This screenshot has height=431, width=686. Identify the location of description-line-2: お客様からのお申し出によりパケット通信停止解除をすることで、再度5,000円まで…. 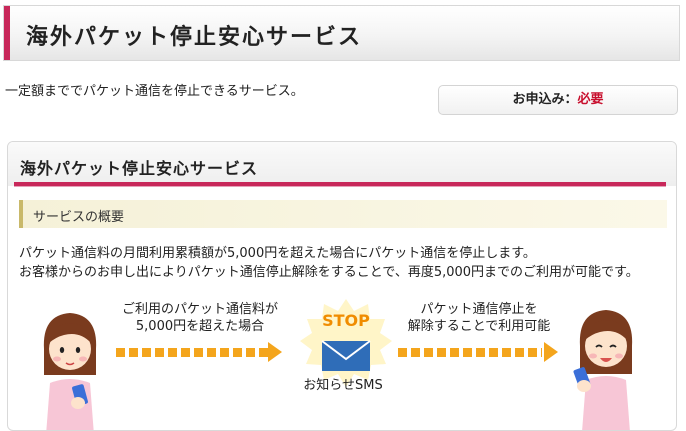
(329, 272).